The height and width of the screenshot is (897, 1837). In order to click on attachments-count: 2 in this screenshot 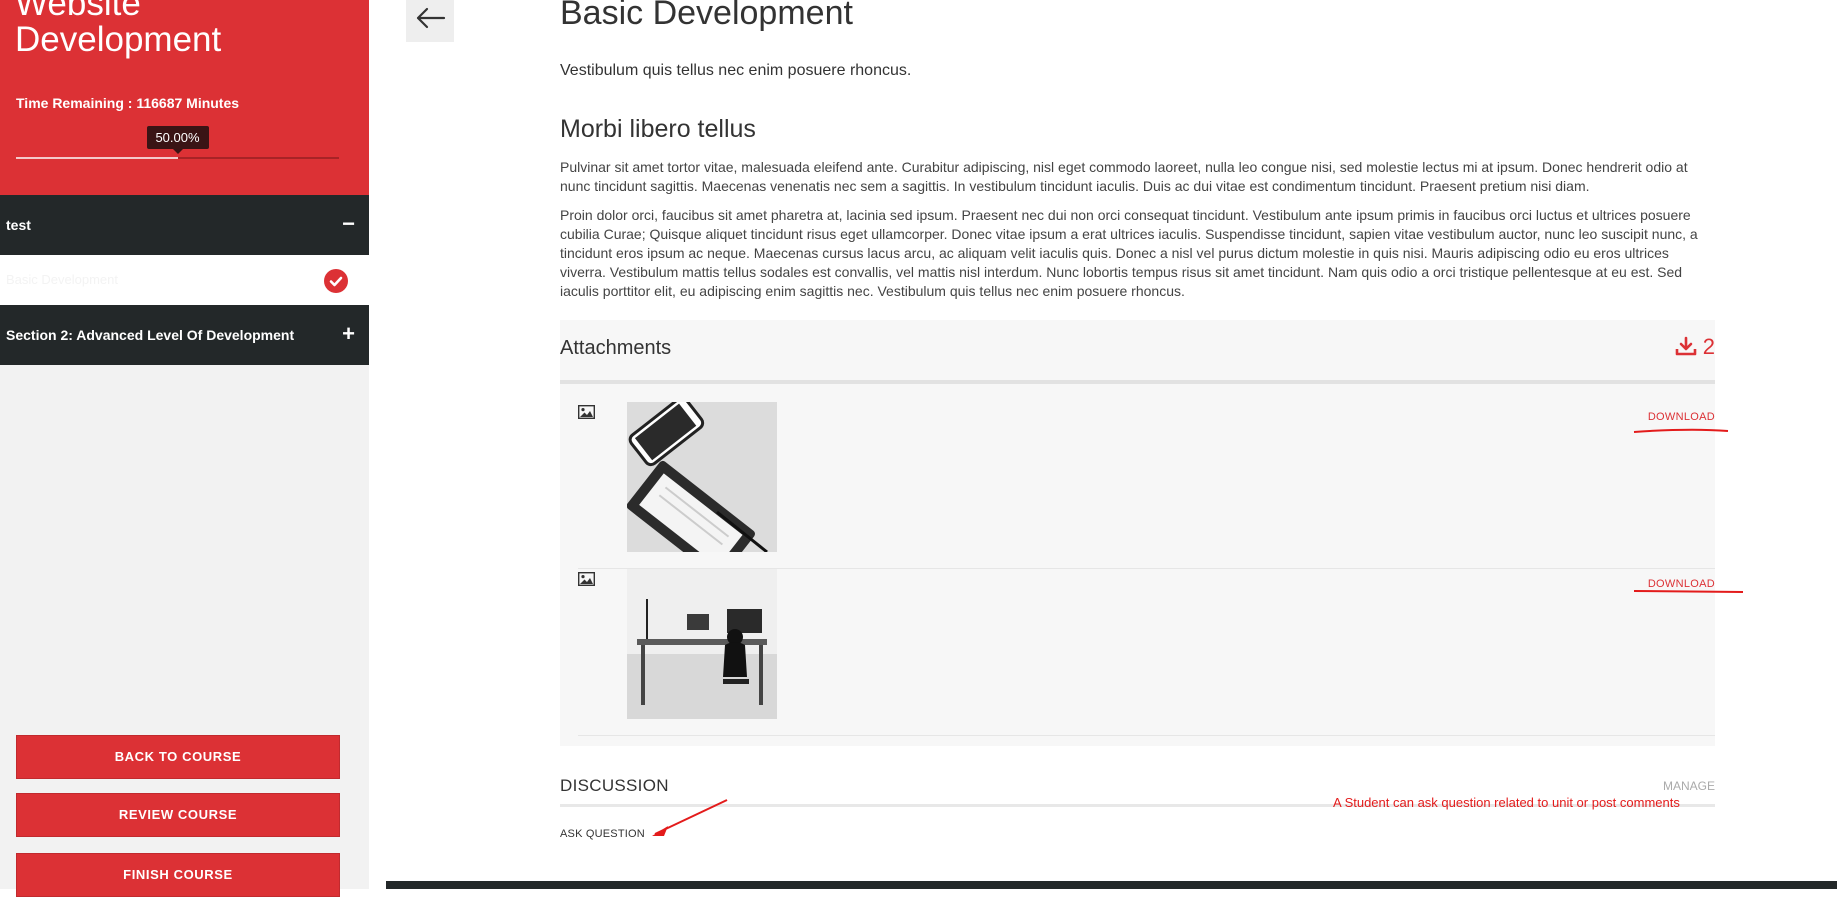, I will do `click(1695, 347)`.